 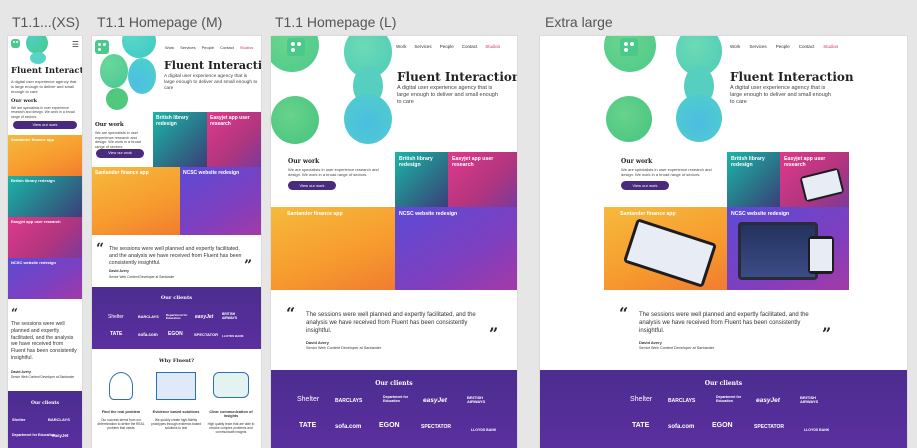 What do you see at coordinates (336, 22) in the screenshot?
I see `frame-label-l: T1.1 Homepage (L)` at bounding box center [336, 22].